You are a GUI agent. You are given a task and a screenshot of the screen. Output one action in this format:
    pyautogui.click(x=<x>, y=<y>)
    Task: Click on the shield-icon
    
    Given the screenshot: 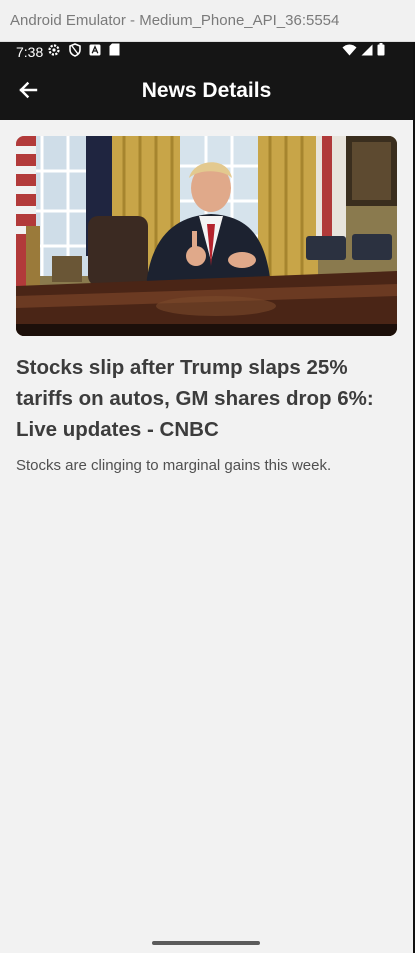 What is the action you would take?
    pyautogui.click(x=75, y=52)
    